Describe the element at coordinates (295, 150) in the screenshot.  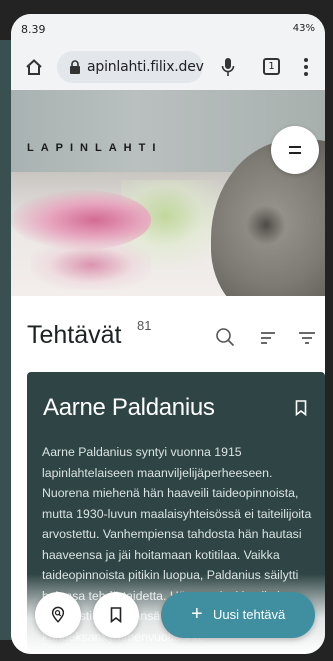
I see `menu-button` at that location.